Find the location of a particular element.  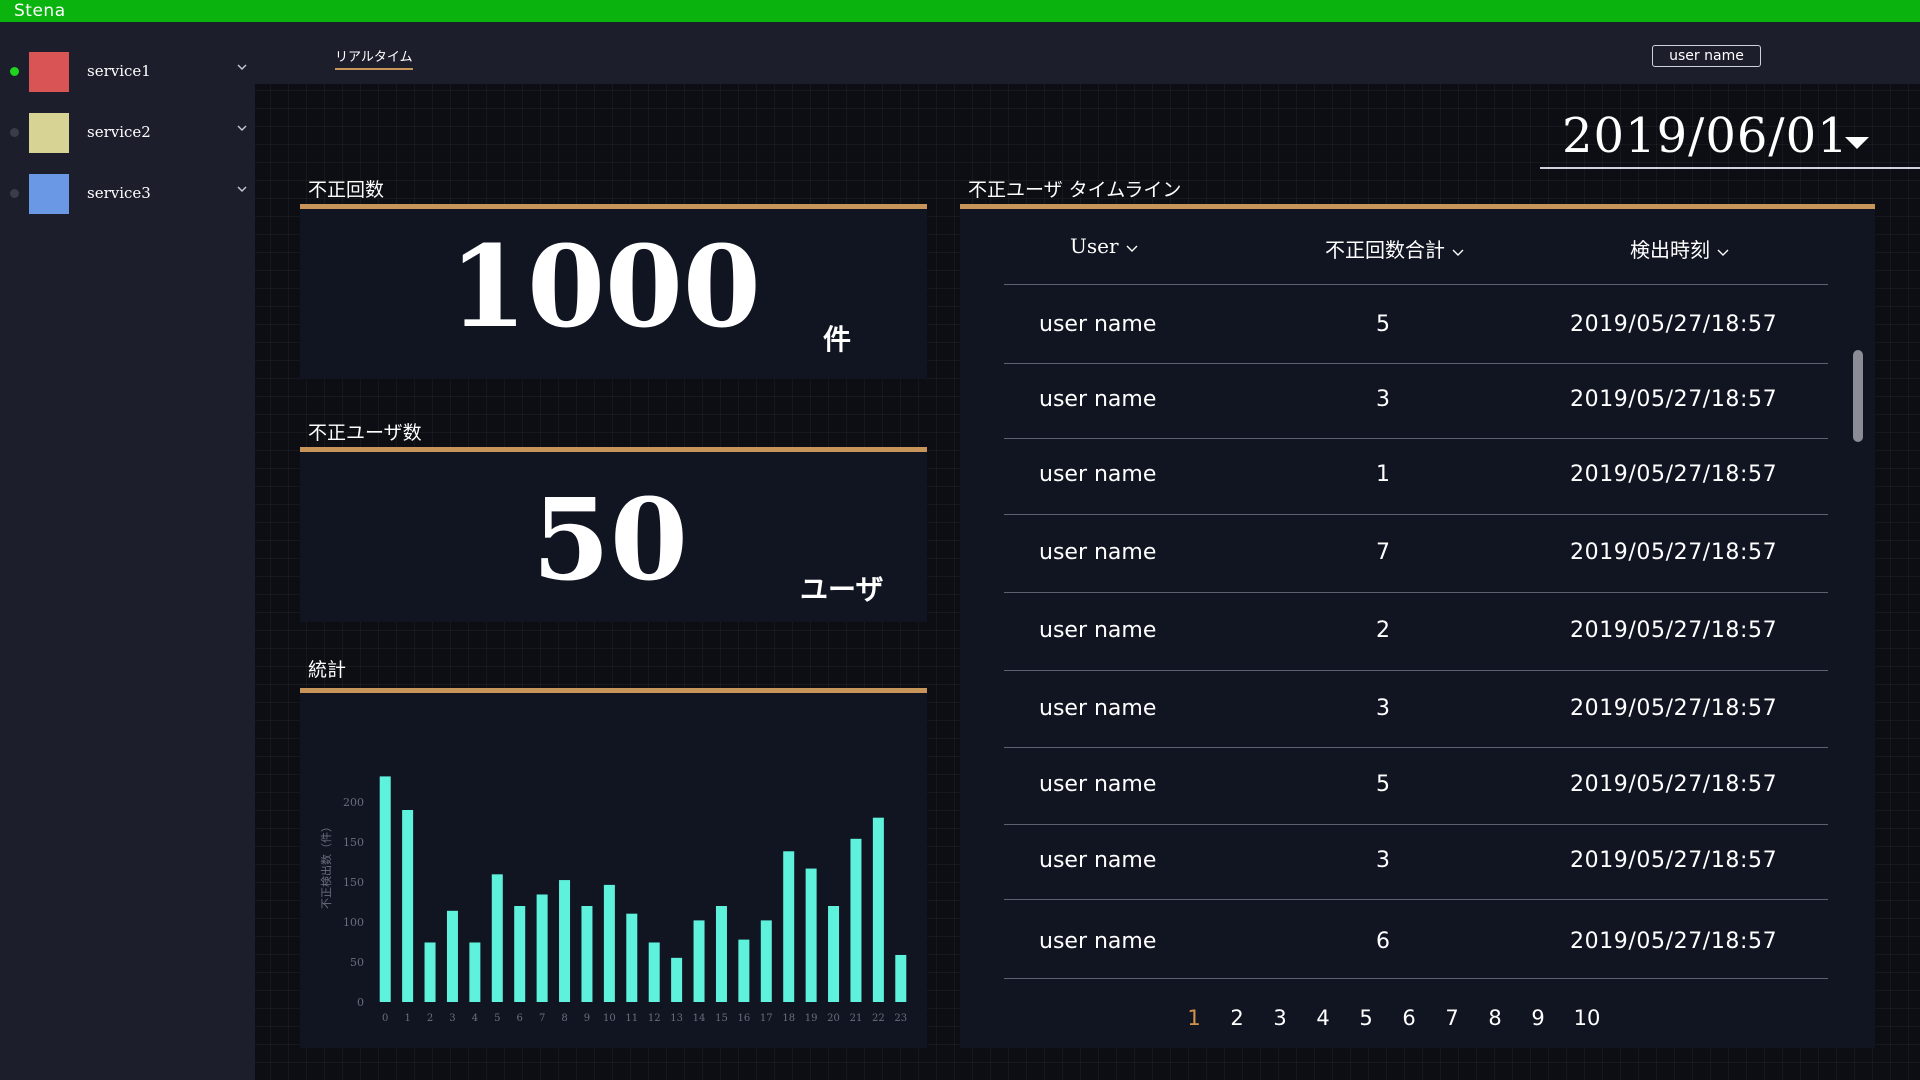

header: リアルタイム user name is located at coordinates (1087, 53).